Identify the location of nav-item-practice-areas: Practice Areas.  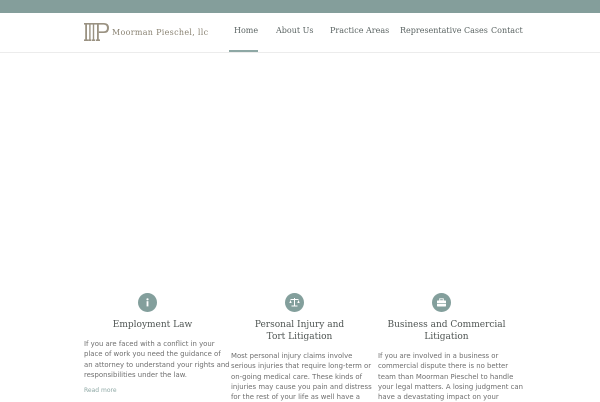
(359, 30).